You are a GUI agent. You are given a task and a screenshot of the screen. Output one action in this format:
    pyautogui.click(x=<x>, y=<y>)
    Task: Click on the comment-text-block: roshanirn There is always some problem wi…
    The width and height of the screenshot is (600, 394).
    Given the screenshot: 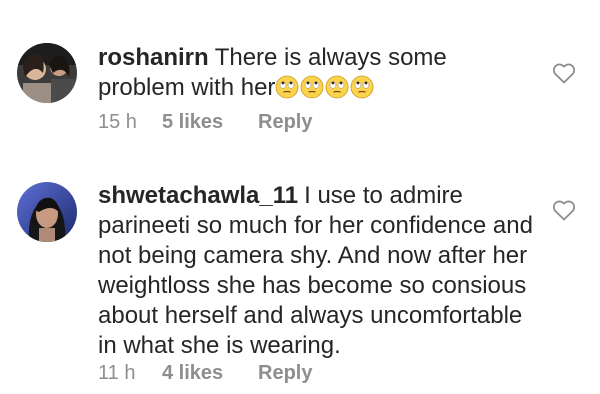 What is the action you would take?
    pyautogui.click(x=318, y=75)
    